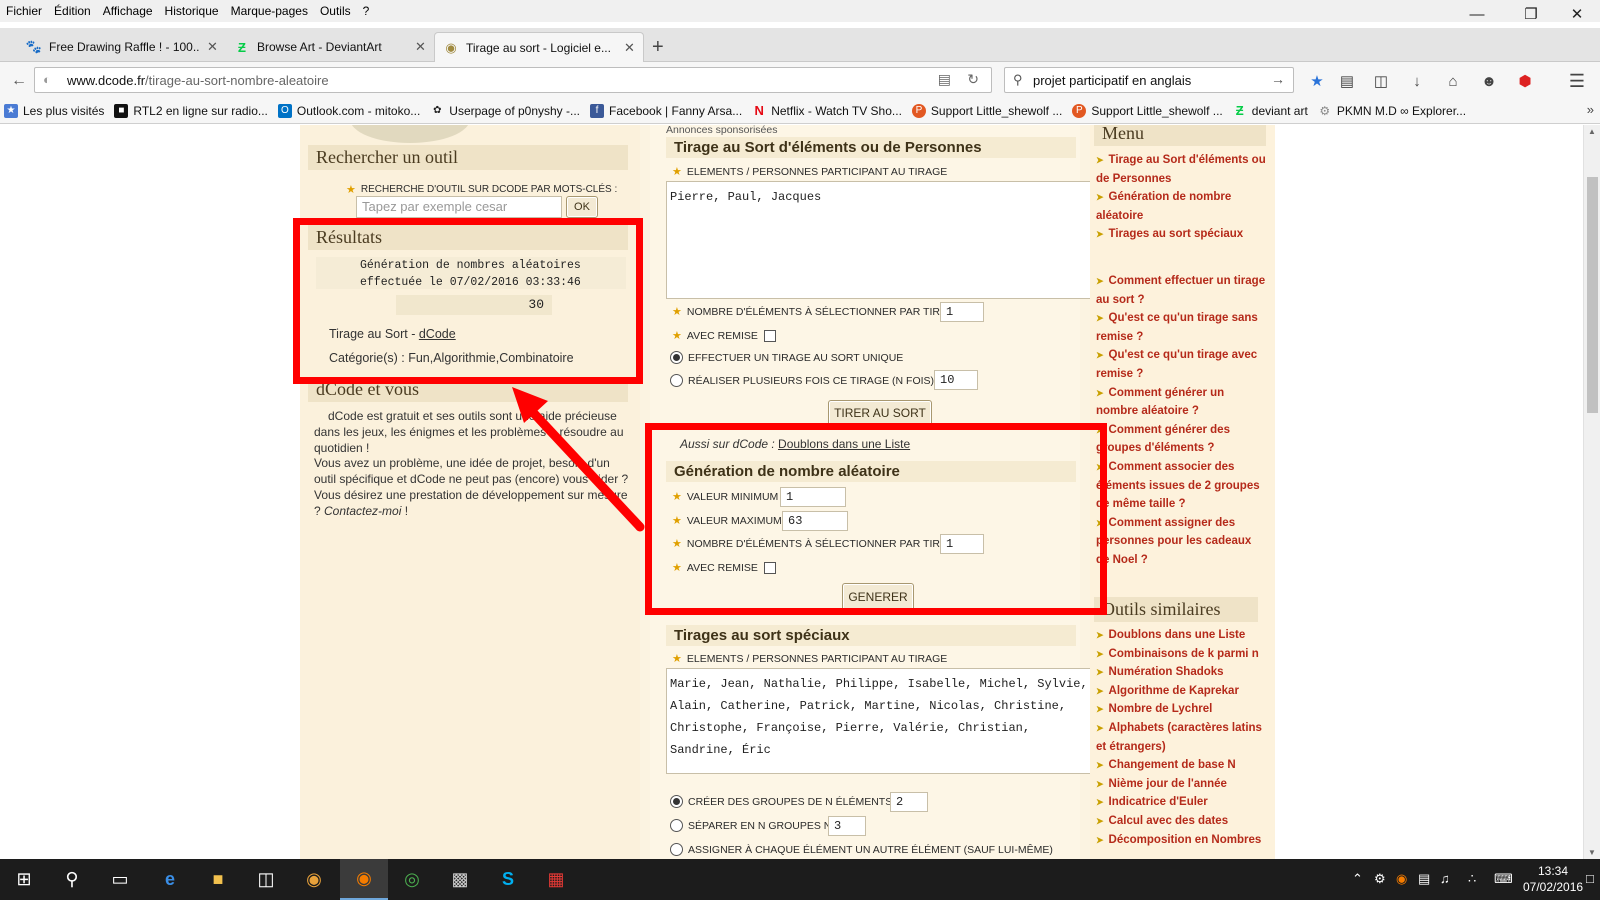 This screenshot has width=1600, height=900. Describe the element at coordinates (1553, 879) in the screenshot. I see `taskbar-clock: 13:34 07/02/2016` at that location.